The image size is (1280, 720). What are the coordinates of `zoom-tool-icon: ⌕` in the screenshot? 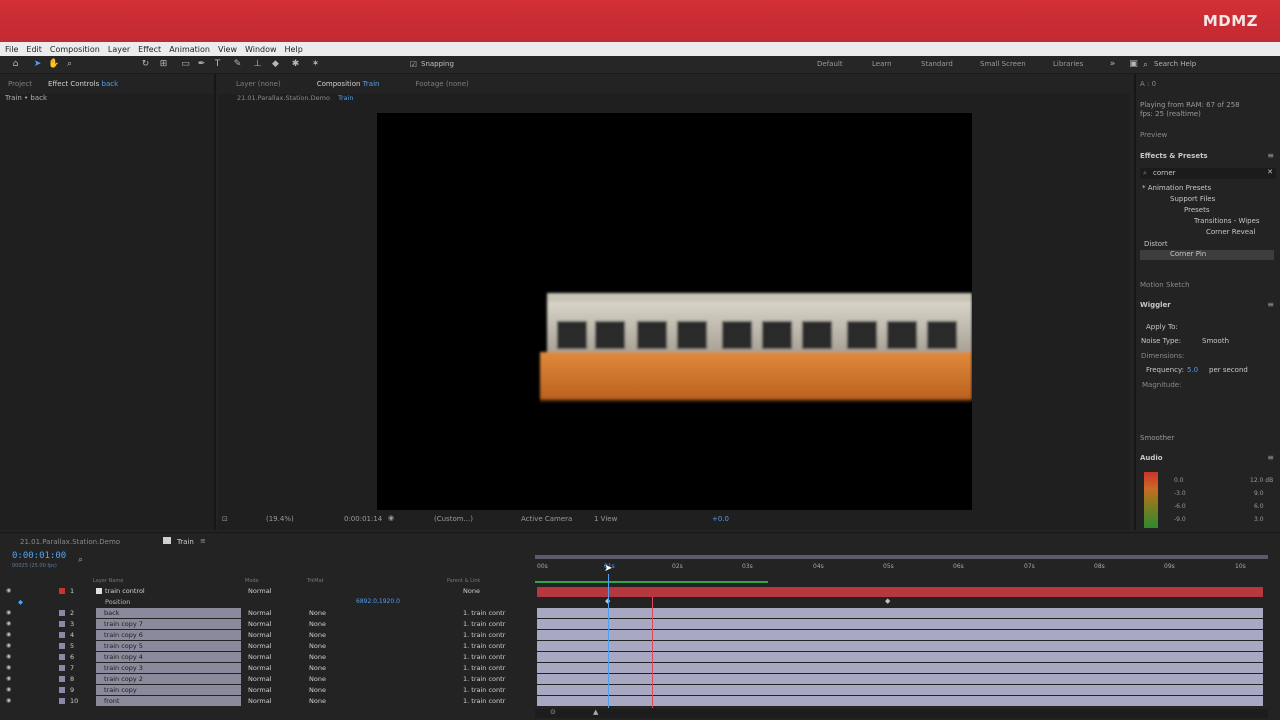 It's located at (69, 64).